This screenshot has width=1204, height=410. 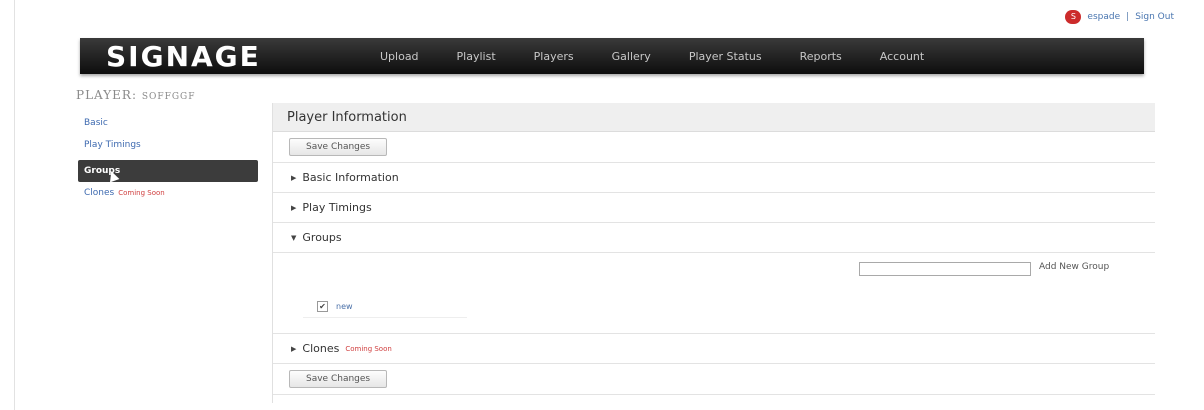 I want to click on section-groups: ▼ Groups, so click(x=714, y=238).